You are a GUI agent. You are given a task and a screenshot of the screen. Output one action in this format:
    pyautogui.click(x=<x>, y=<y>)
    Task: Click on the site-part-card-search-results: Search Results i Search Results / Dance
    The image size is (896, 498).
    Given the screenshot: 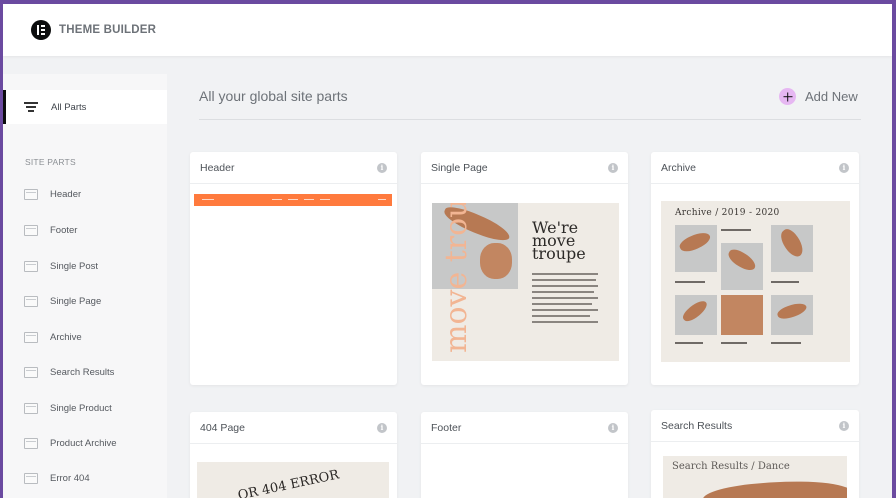 What is the action you would take?
    pyautogui.click(x=755, y=454)
    